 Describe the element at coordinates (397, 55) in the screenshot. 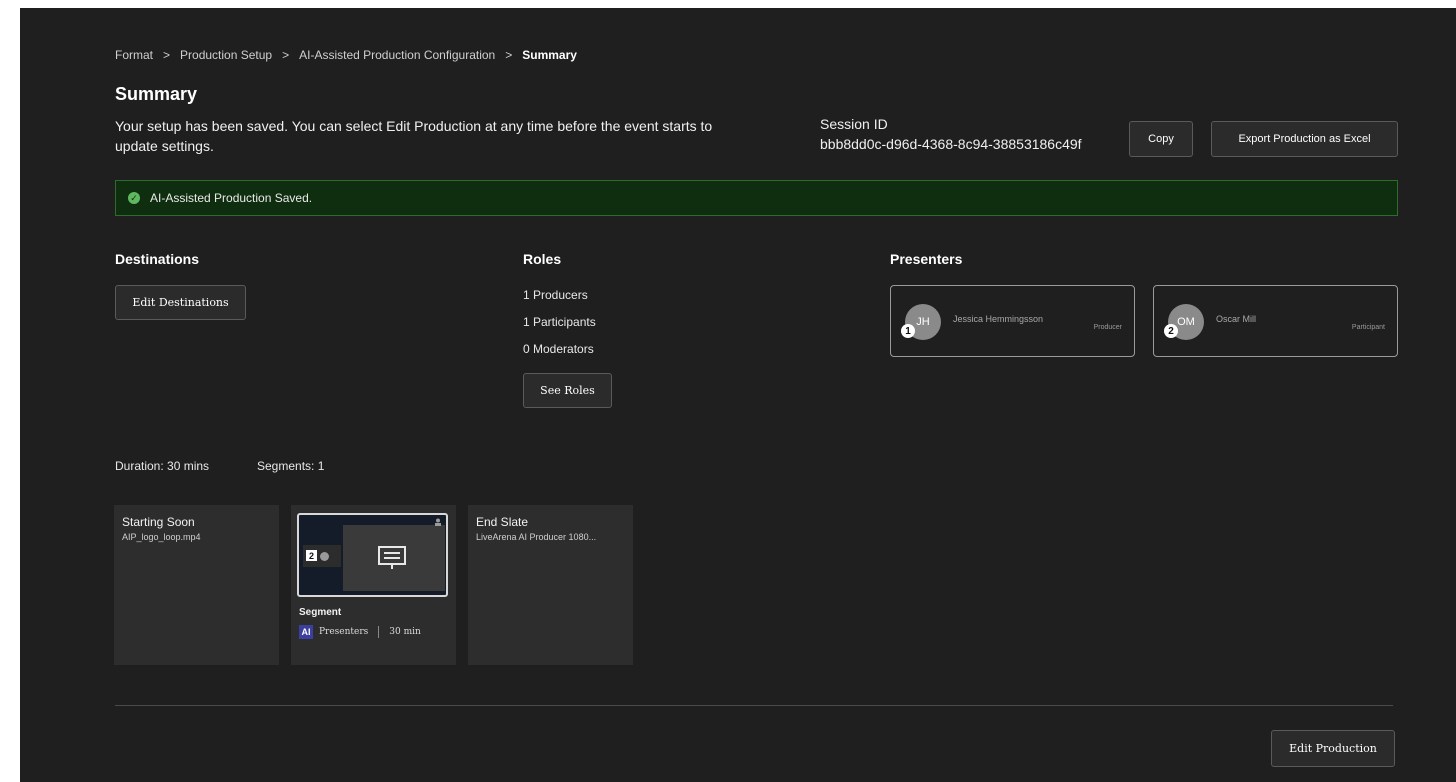

I see `breadcrumb-ai-config: AI-Assisted Production Configuration` at that location.